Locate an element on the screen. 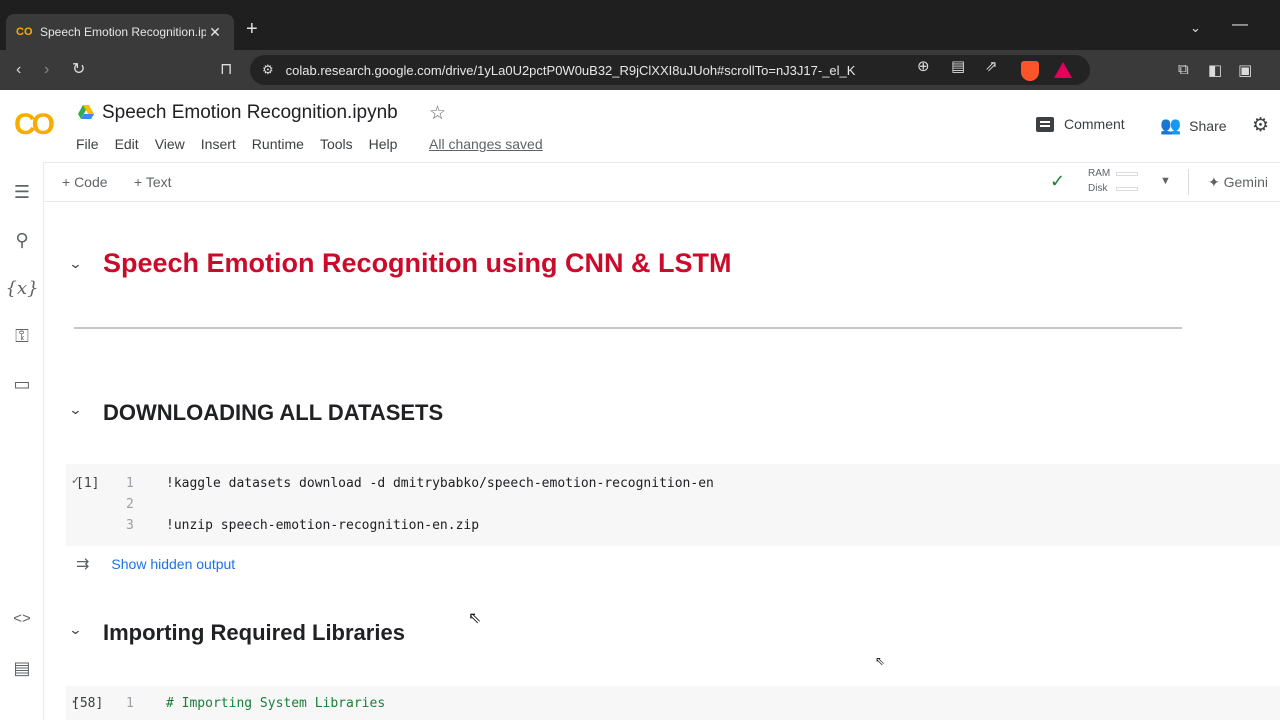  ram-usage-bar is located at coordinates (1127, 174).